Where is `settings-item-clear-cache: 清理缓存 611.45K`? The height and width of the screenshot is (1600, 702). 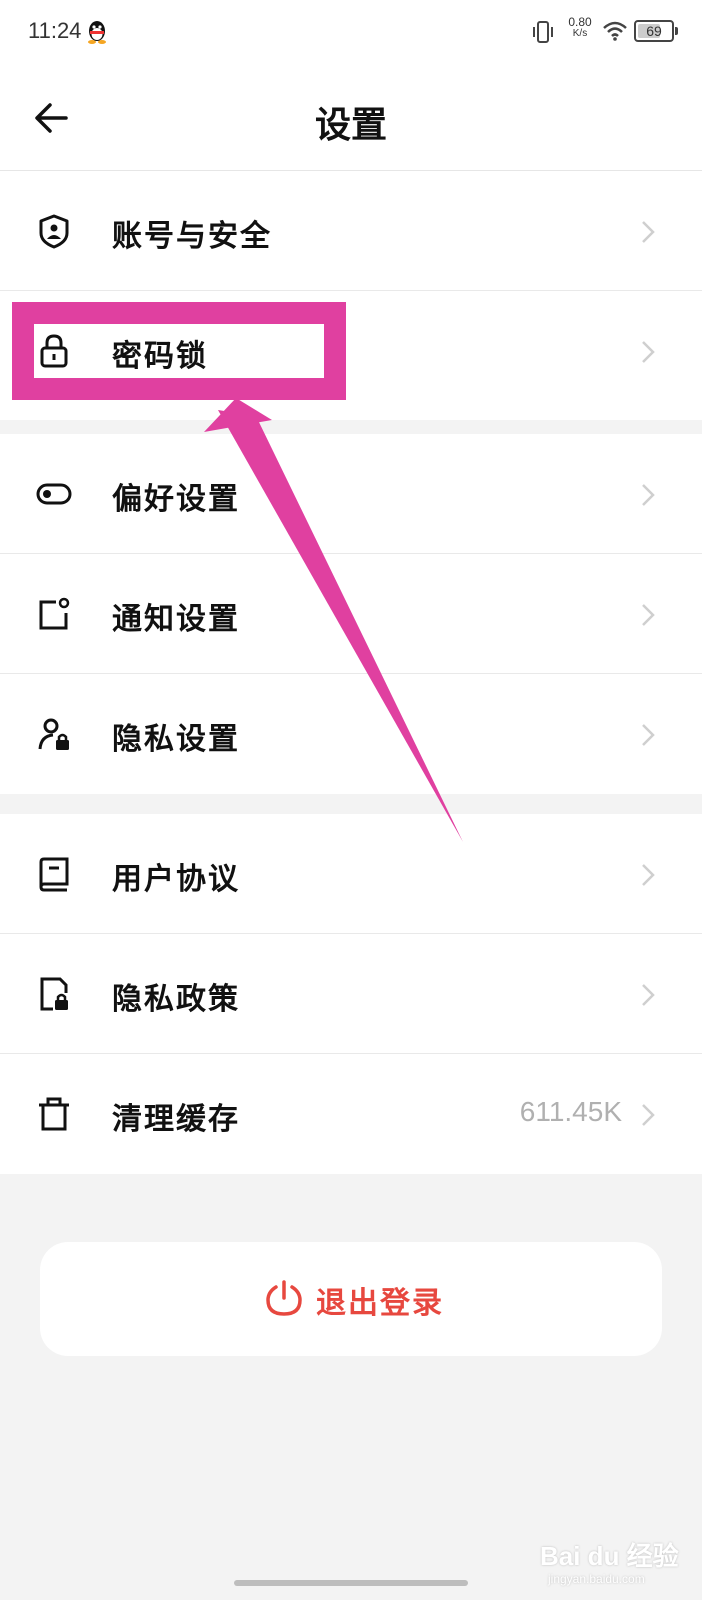 settings-item-clear-cache: 清理缓存 611.45K is located at coordinates (351, 1114).